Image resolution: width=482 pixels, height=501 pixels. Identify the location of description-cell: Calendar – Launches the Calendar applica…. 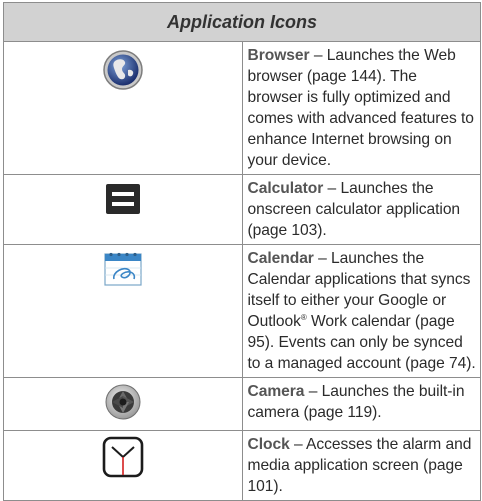
(361, 311).